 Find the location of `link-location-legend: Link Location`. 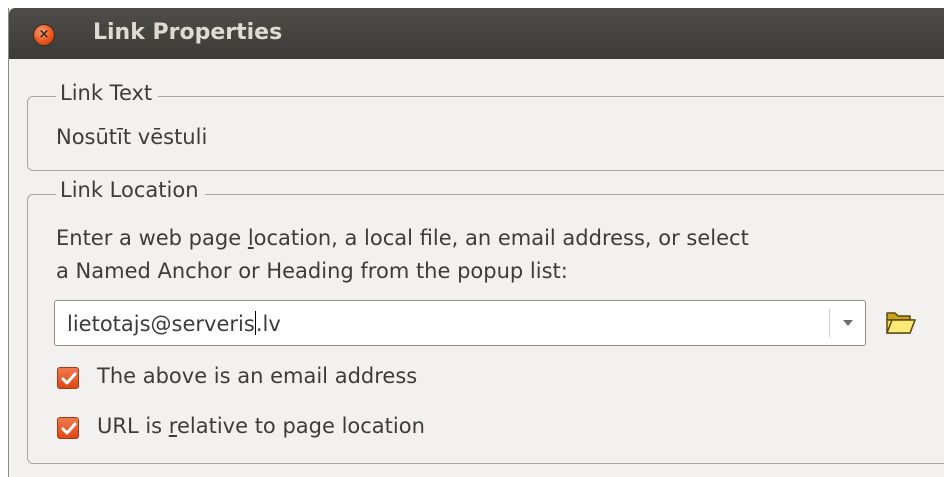

link-location-legend: Link Location is located at coordinates (130, 190).